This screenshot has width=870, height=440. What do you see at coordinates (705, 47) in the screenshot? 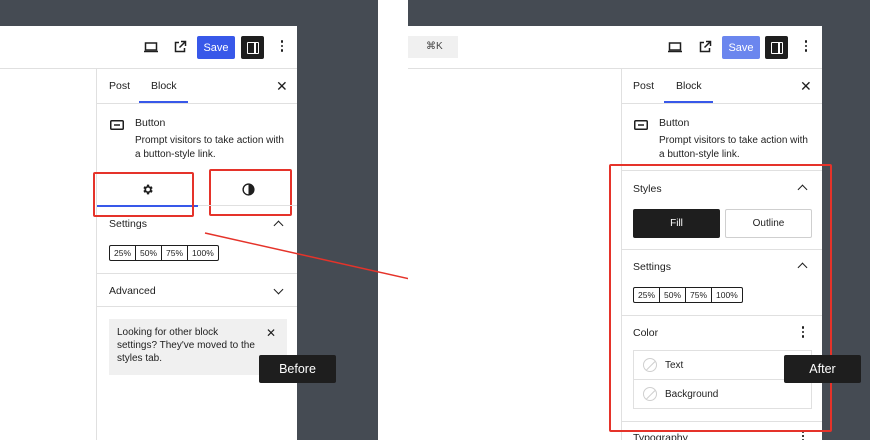
I see `external-link-icon` at bounding box center [705, 47].